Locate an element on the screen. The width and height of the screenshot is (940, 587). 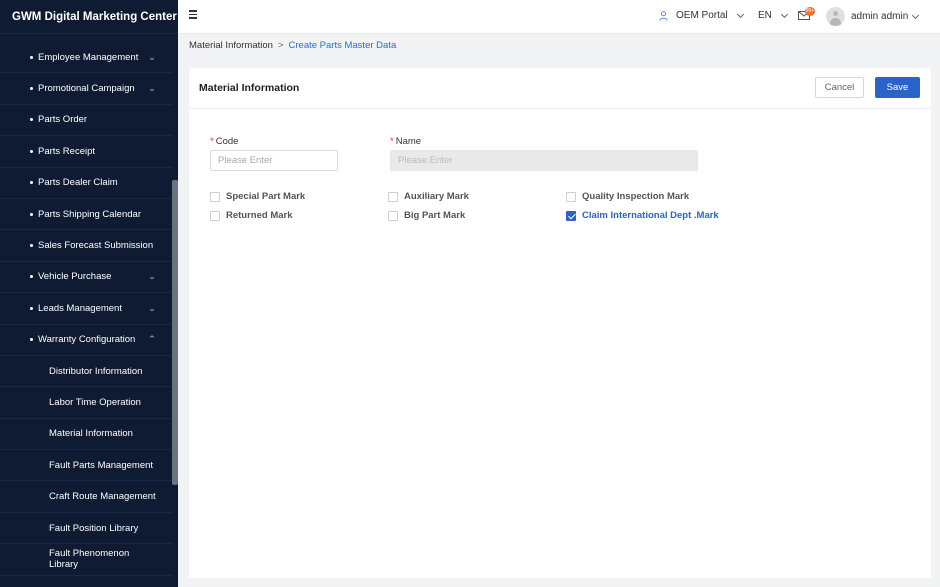
card-header: Material Information Cancel Save is located at coordinates (560, 88).